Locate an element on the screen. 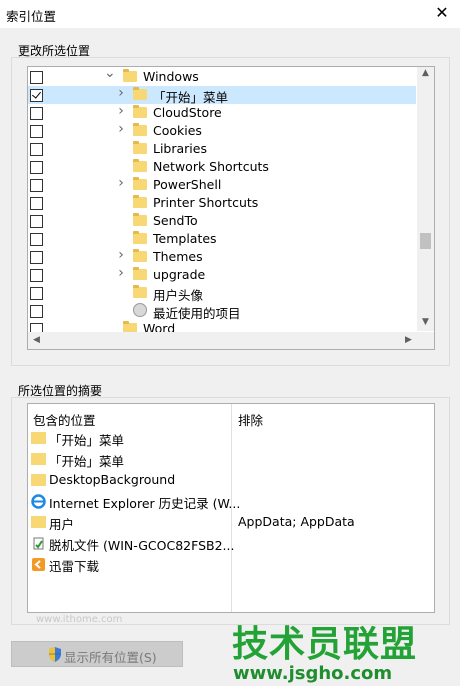 The image size is (460, 686). column-header-excluded: 排除 is located at coordinates (250, 419).